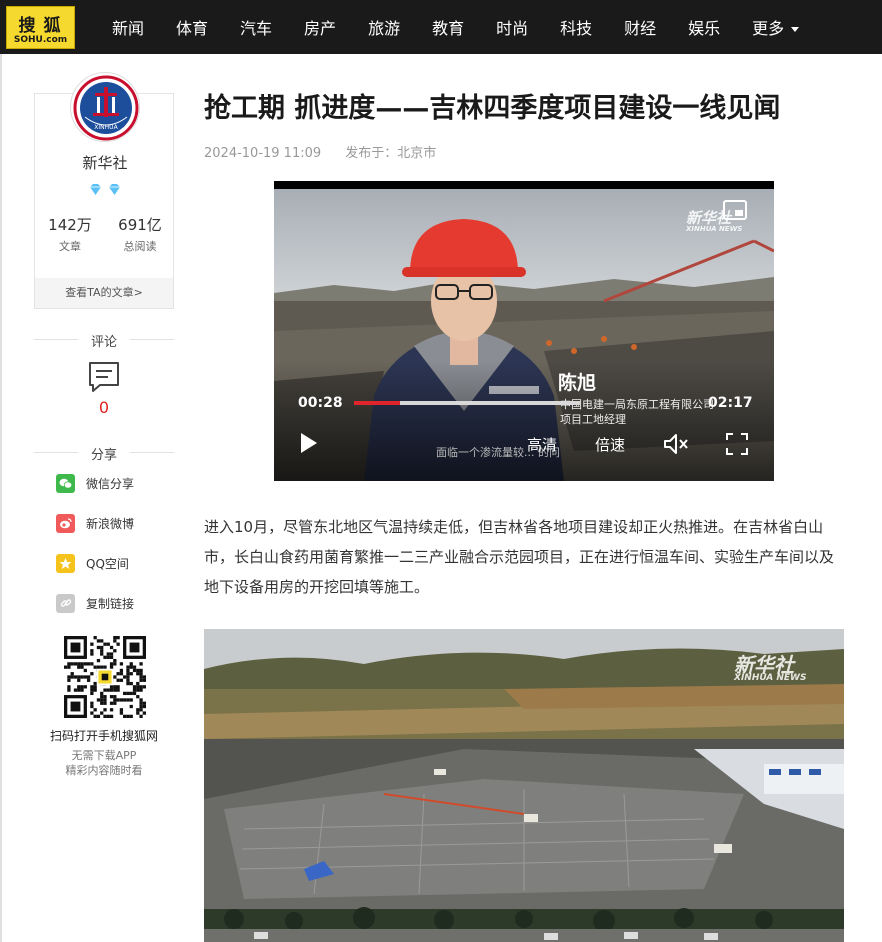 Image resolution: width=882 pixels, height=942 pixels. I want to click on nav-more-menu: 更多, so click(775, 27).